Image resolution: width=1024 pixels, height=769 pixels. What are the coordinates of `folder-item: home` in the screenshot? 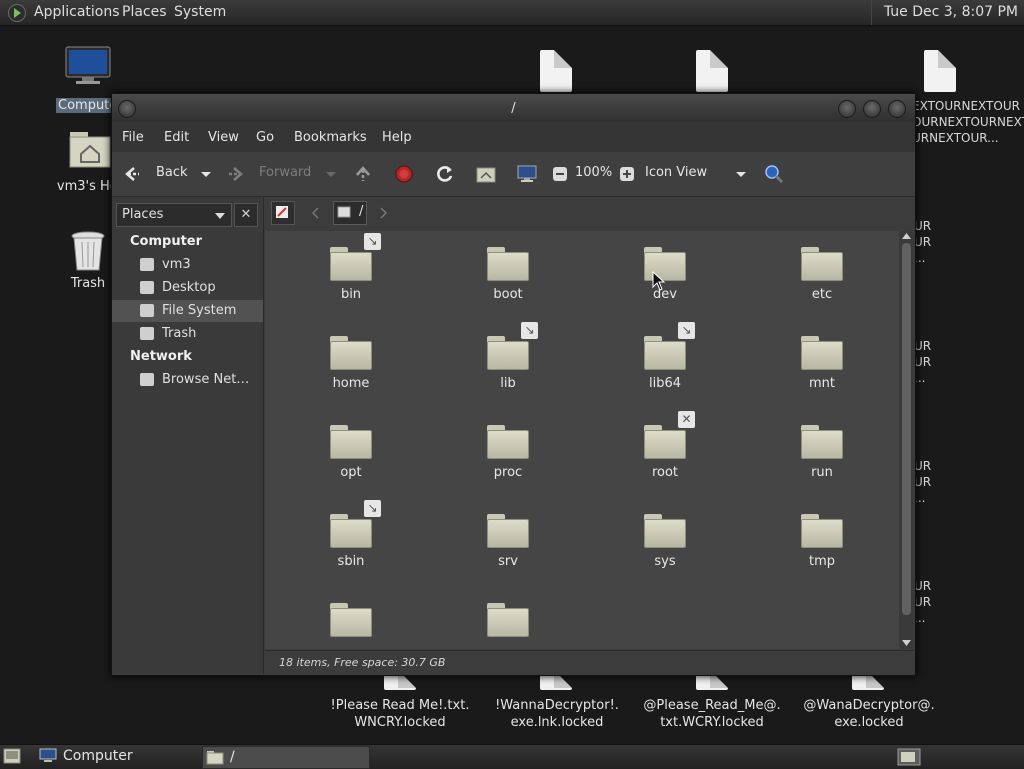 It's located at (351, 363).